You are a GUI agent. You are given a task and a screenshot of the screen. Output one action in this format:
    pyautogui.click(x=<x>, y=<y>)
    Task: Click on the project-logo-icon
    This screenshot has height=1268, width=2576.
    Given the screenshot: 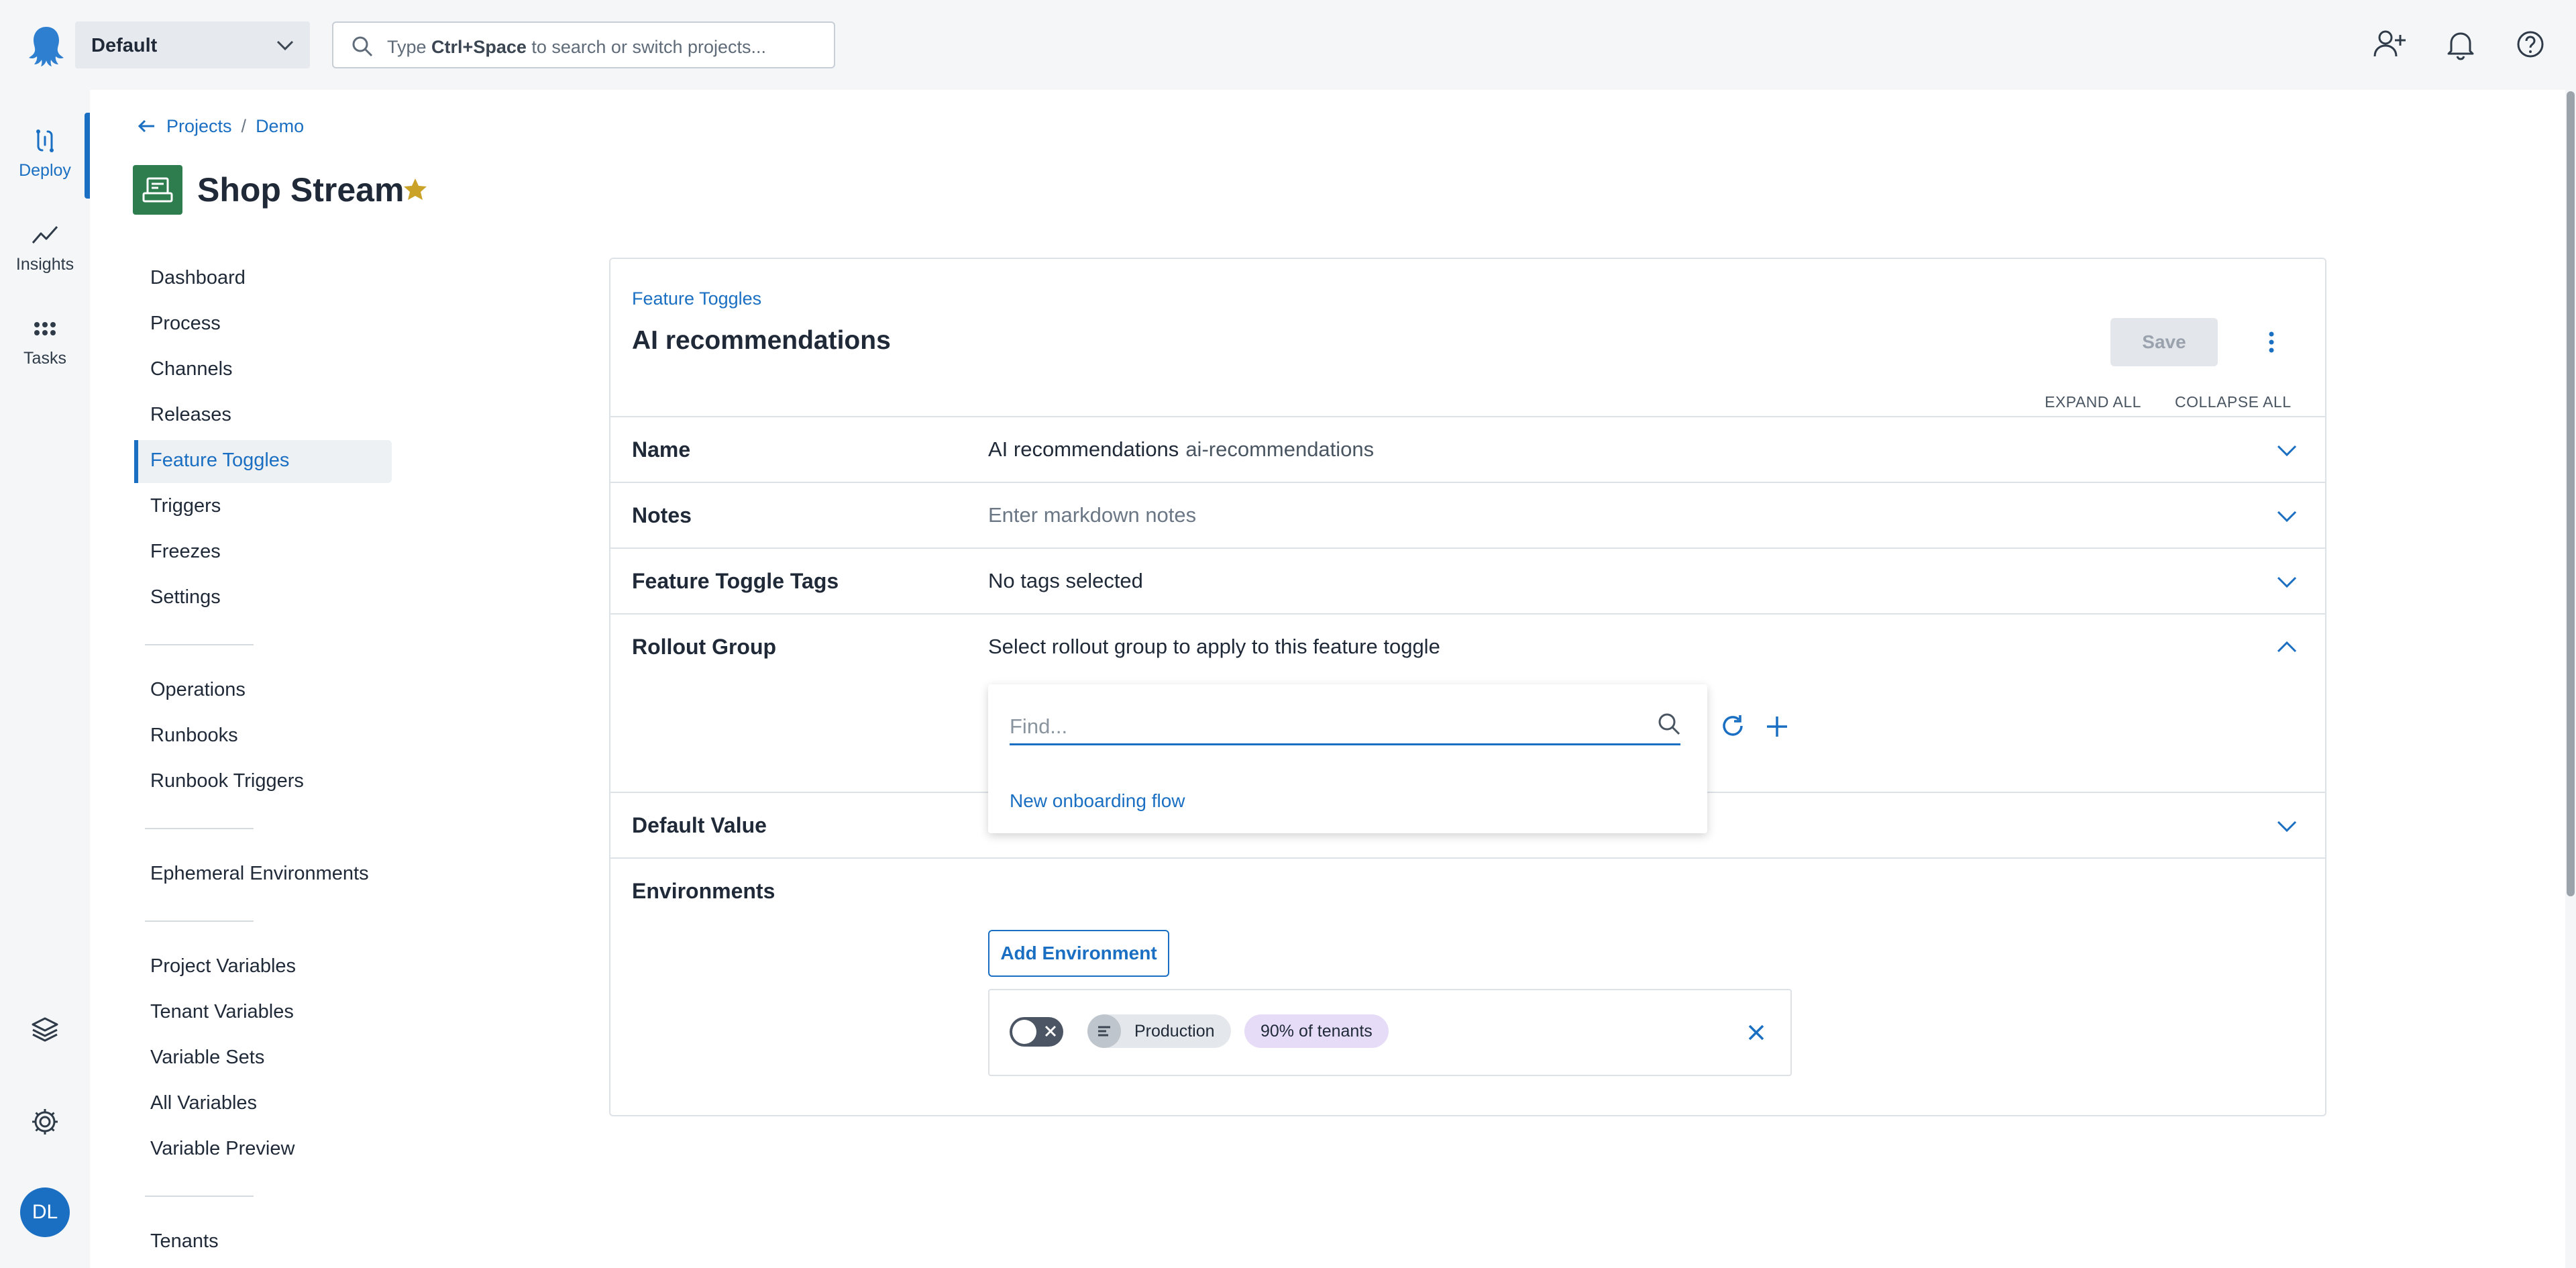 What is the action you would take?
    pyautogui.click(x=157, y=190)
    